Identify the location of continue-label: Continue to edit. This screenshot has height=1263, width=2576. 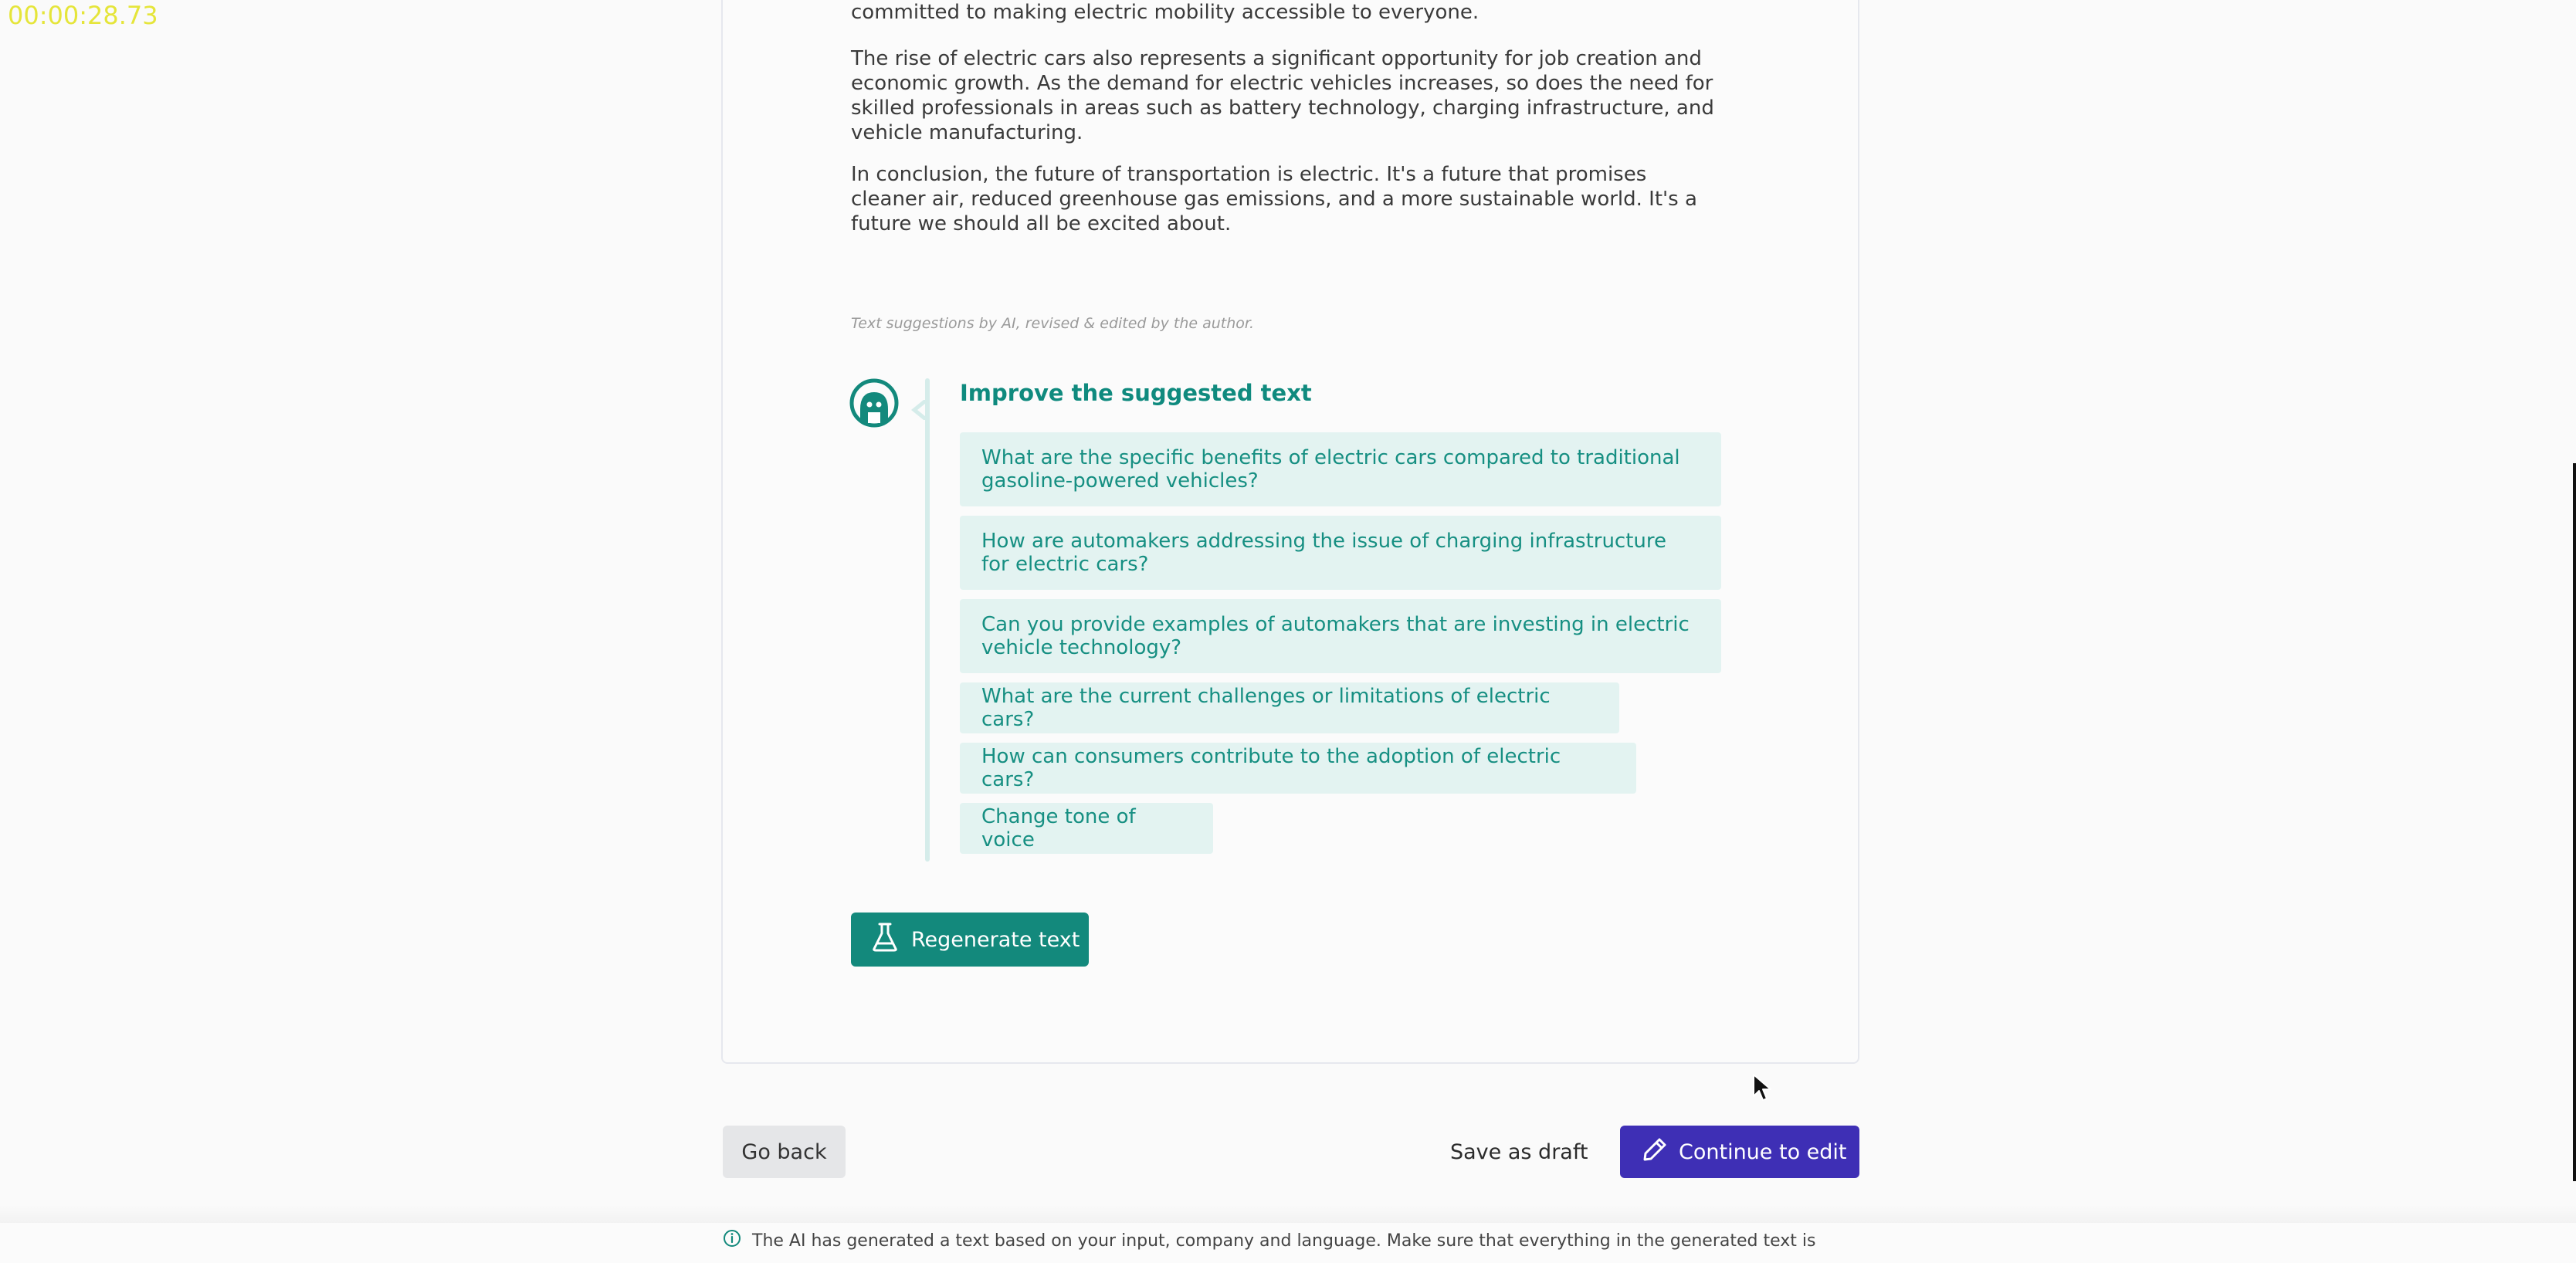
(1763, 1151).